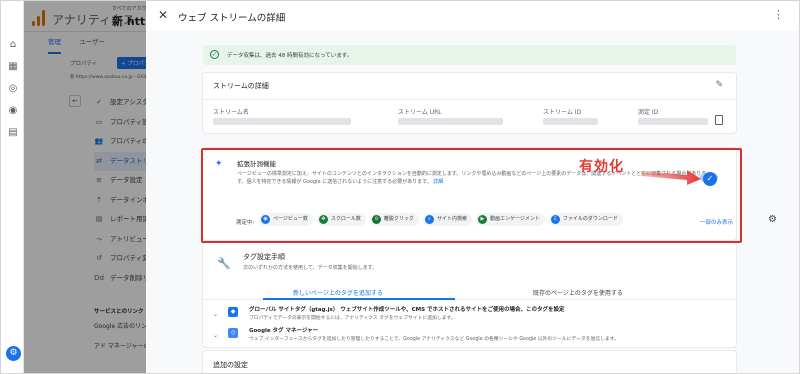  Describe the element at coordinates (562, 112) in the screenshot. I see `stream-id-label: ストリーム ID` at that location.